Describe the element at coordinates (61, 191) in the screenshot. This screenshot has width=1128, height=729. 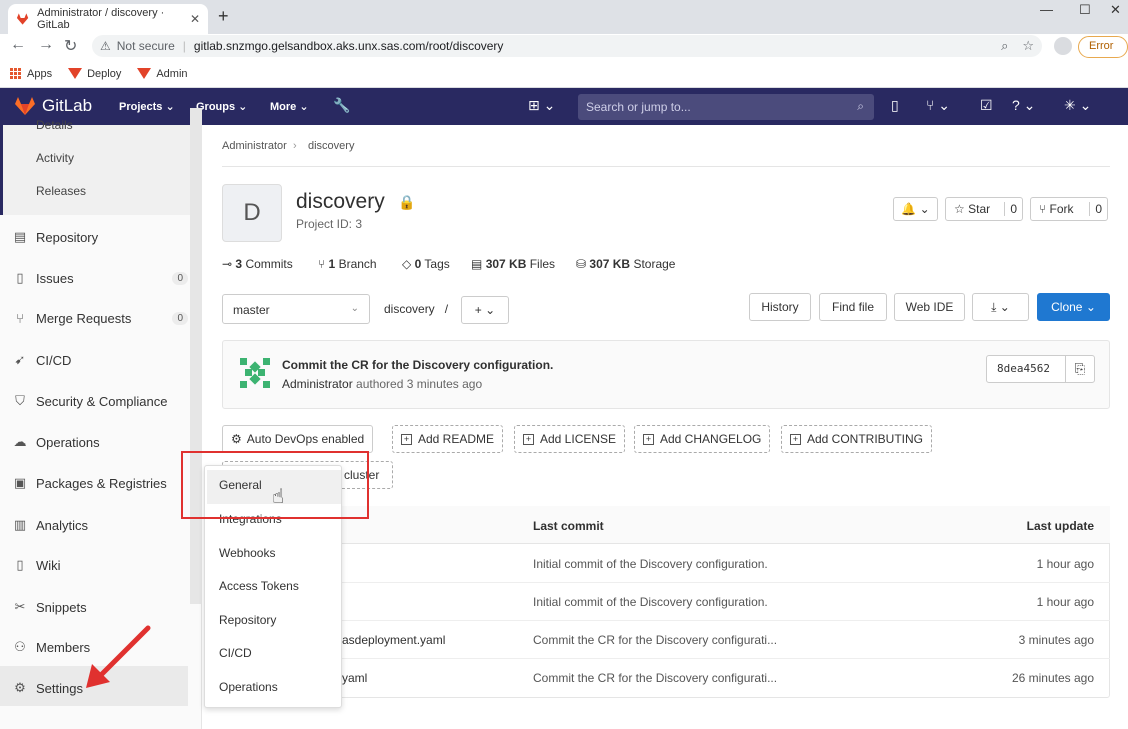
I see `sidebar-sub-releases: Releases` at that location.